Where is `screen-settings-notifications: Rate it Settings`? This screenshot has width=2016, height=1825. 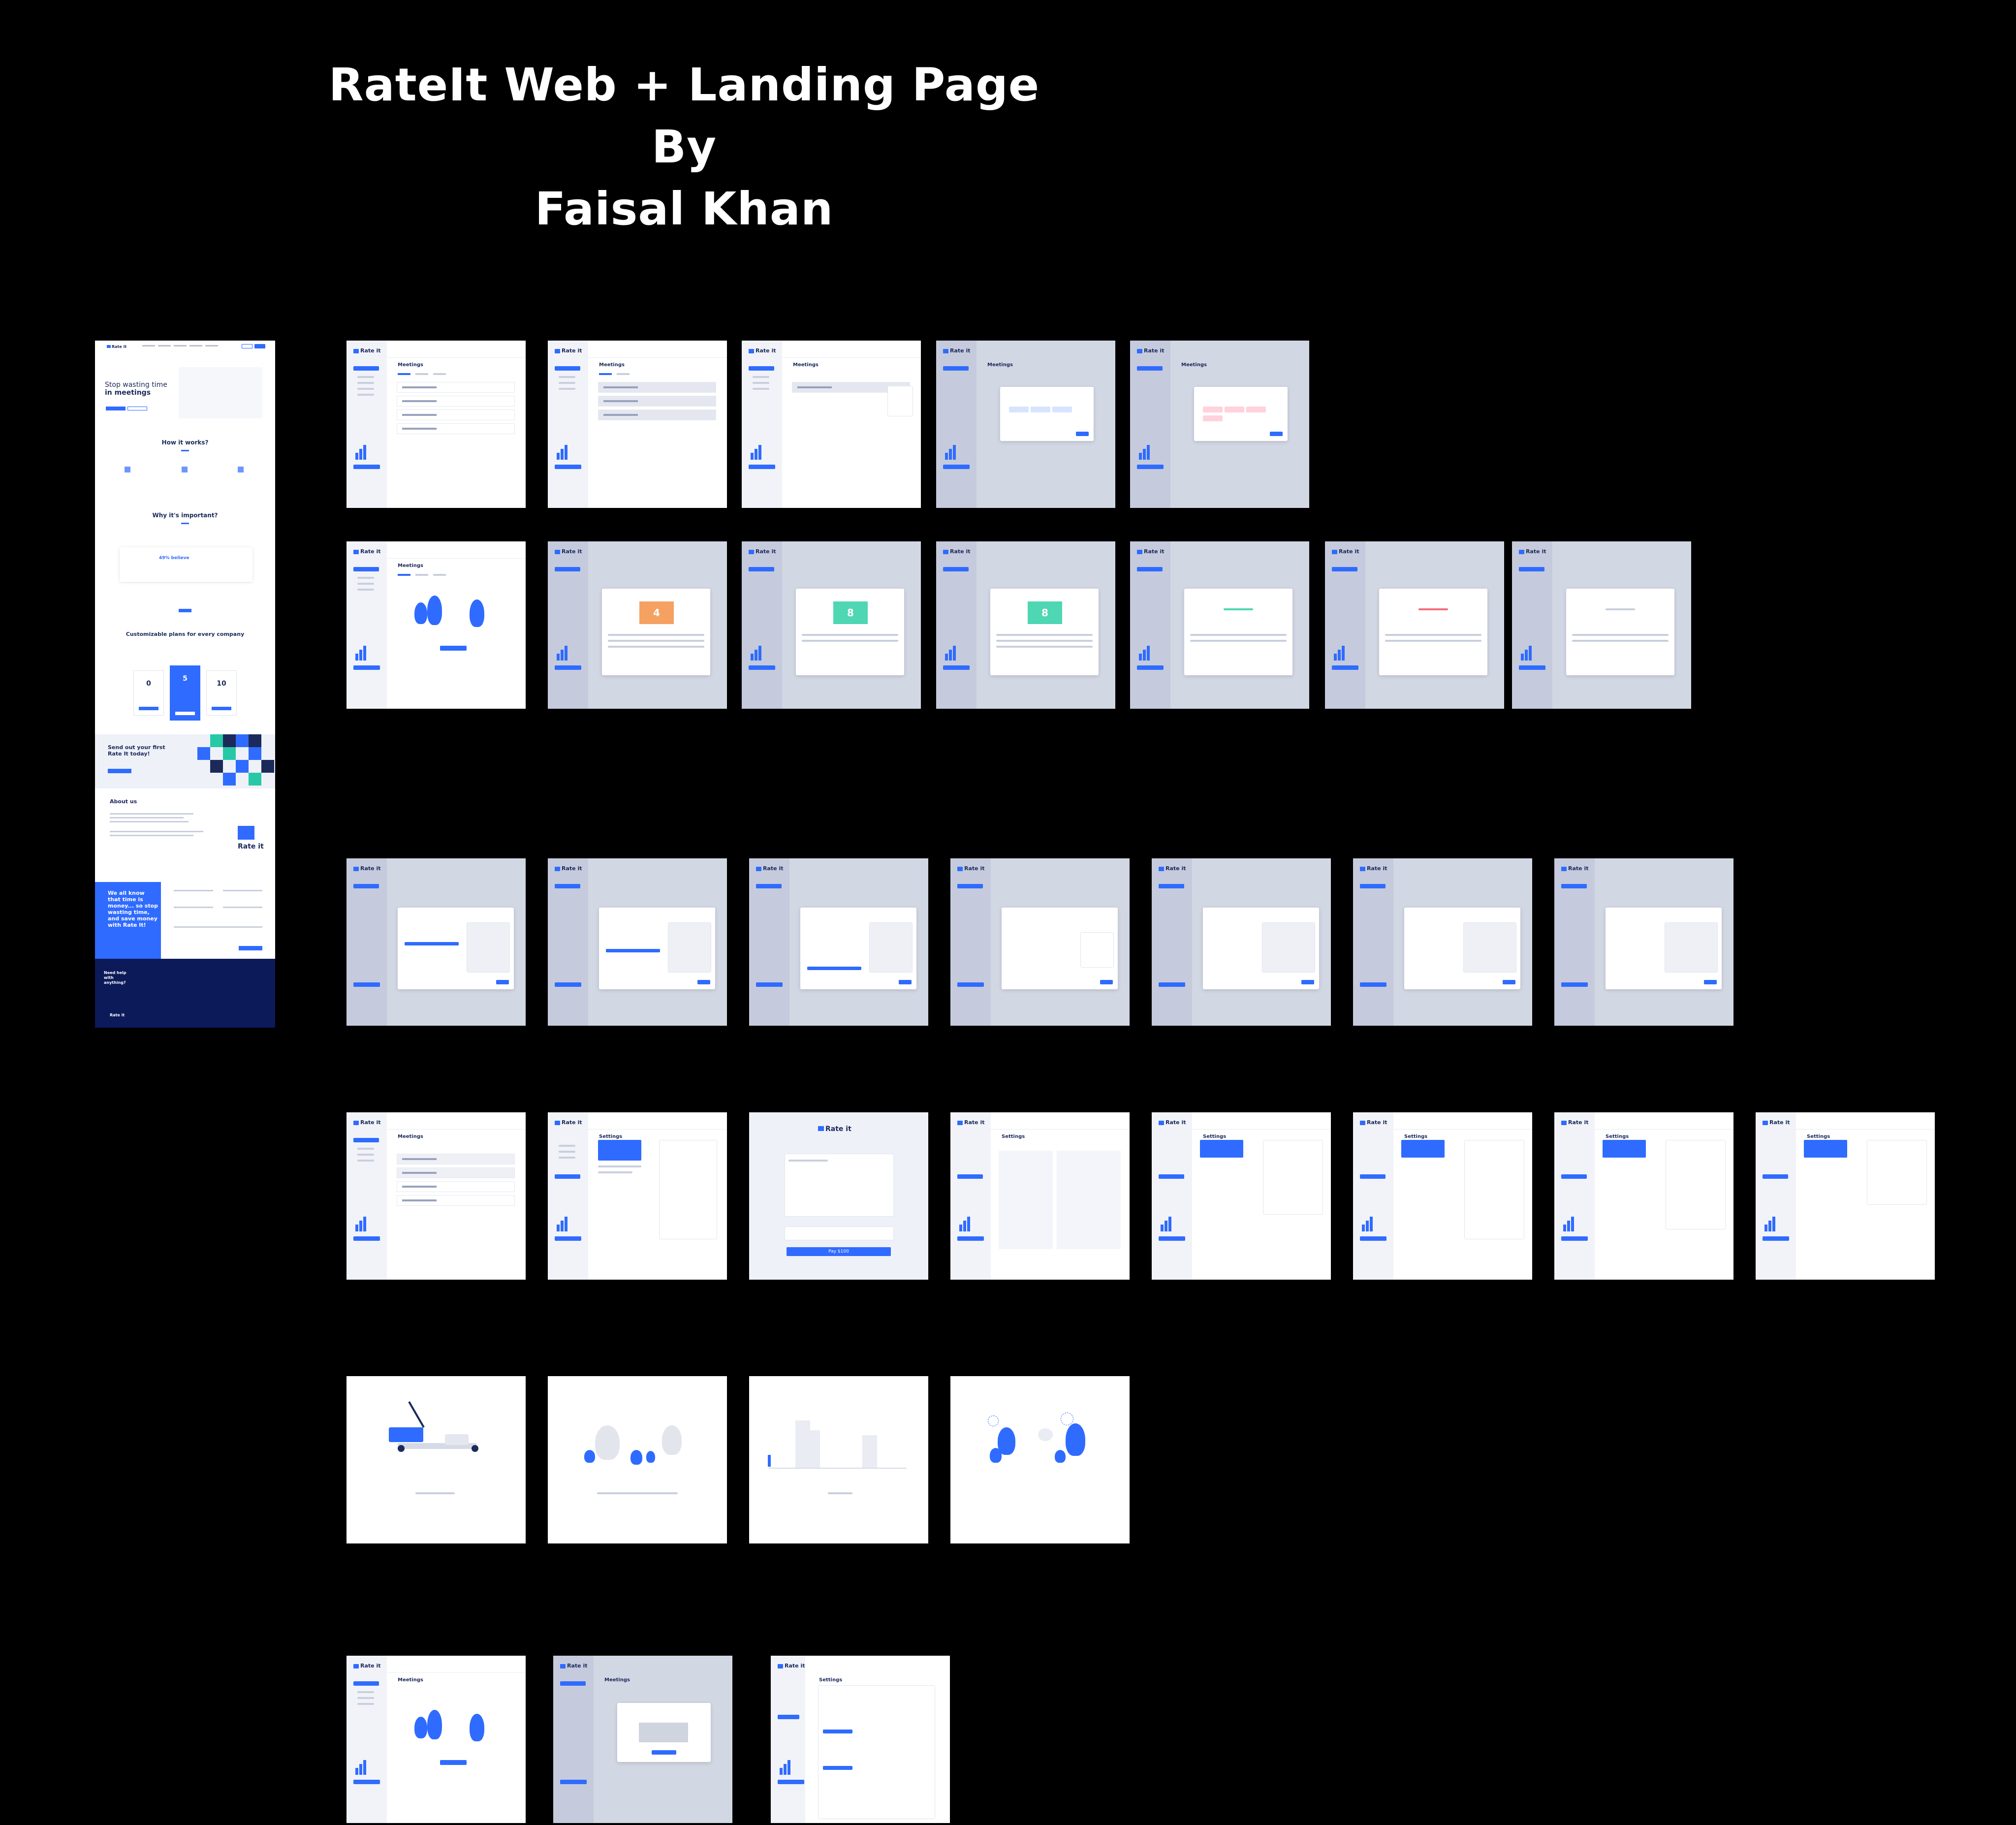
screen-settings-notifications: Rate it Settings is located at coordinates (1845, 1196).